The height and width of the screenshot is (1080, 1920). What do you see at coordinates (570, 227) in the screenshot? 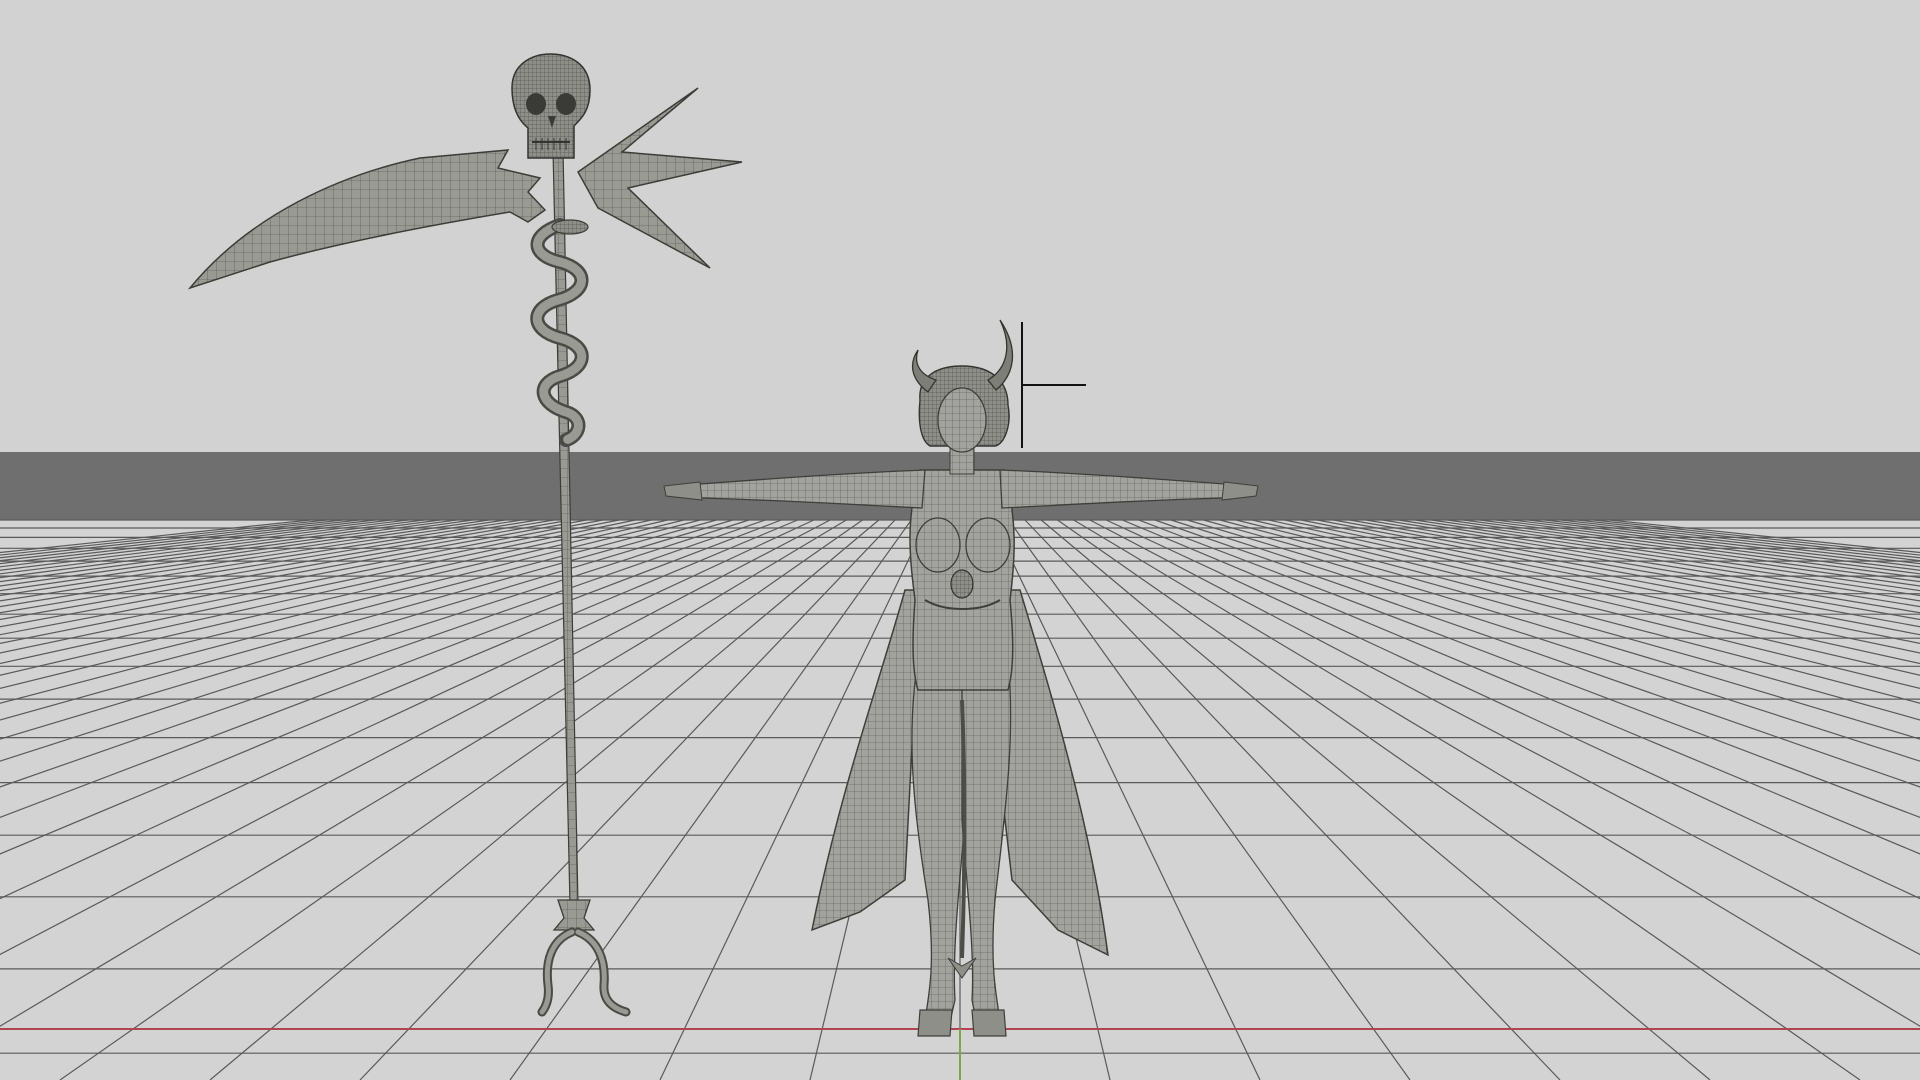
I see `scythe-collar` at bounding box center [570, 227].